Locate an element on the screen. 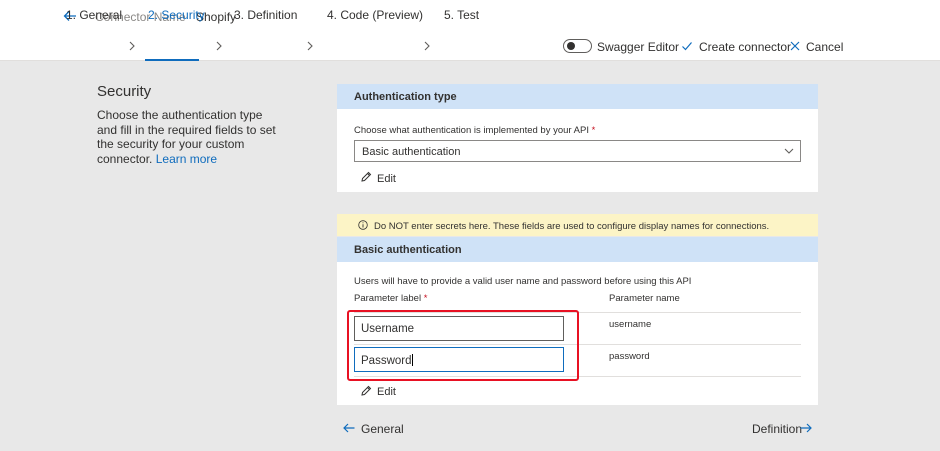 The image size is (940, 451). info-icon is located at coordinates (363, 225).